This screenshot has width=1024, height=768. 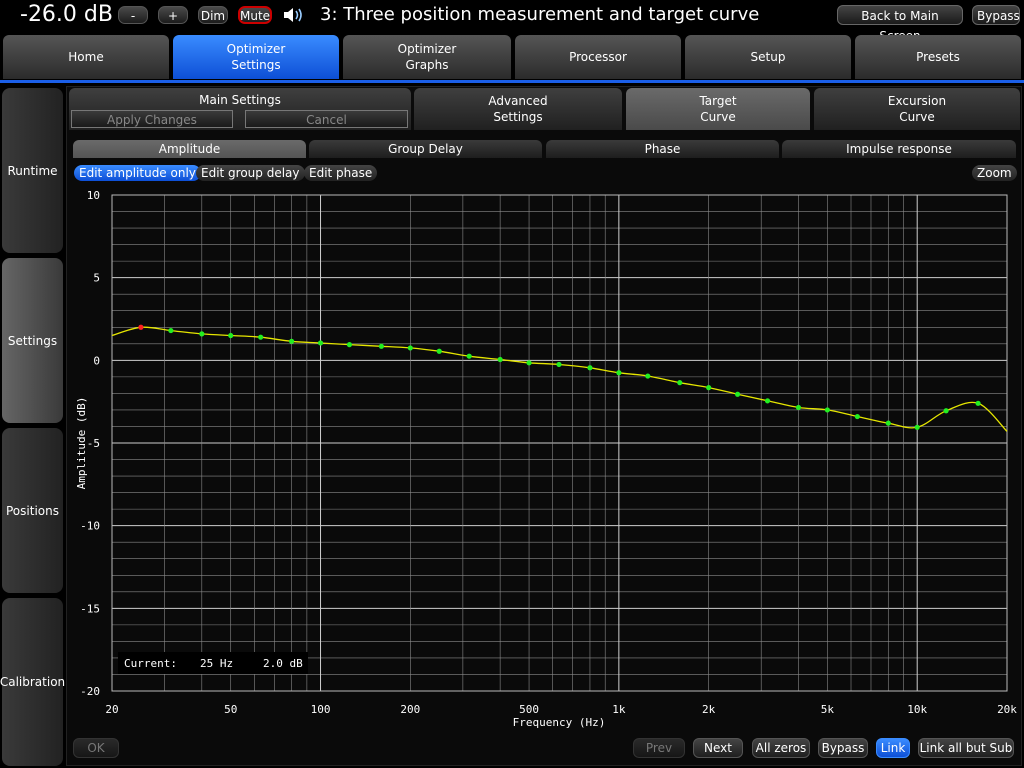 What do you see at coordinates (843, 748) in the screenshot?
I see `bypass-button: Bypass` at bounding box center [843, 748].